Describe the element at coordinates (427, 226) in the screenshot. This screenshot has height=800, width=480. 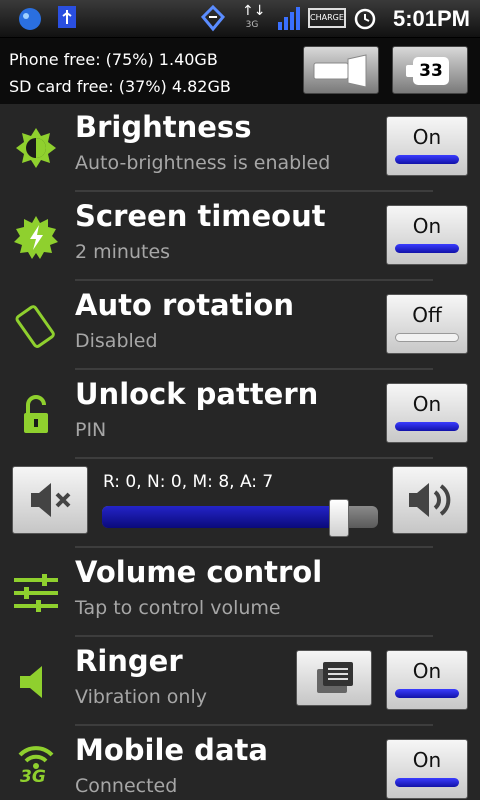
I see `screen-timeout-toggle-label: On` at that location.